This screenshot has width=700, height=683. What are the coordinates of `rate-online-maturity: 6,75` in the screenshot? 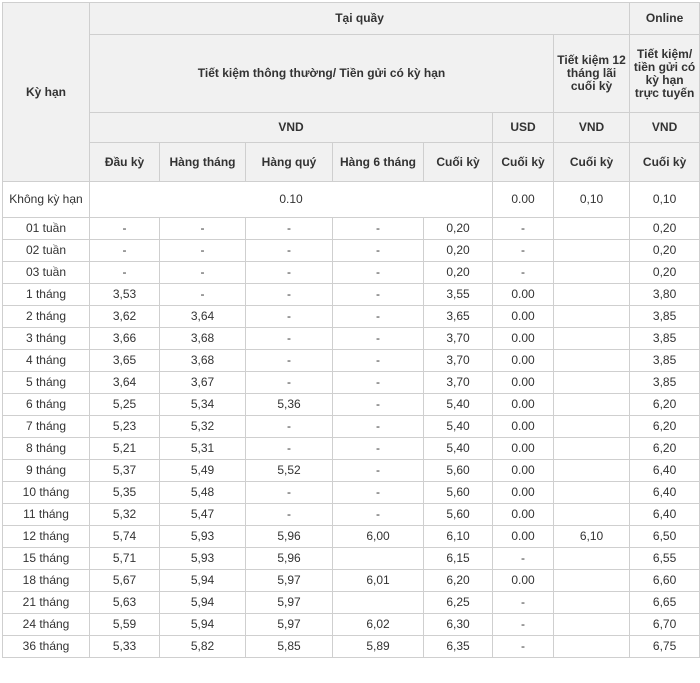 It's located at (664, 646).